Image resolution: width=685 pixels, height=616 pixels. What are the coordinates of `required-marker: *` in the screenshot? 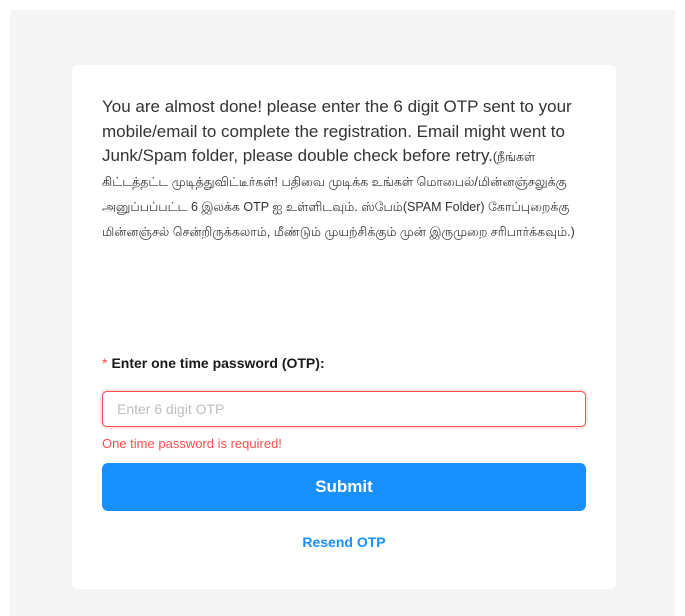 It's located at (105, 363).